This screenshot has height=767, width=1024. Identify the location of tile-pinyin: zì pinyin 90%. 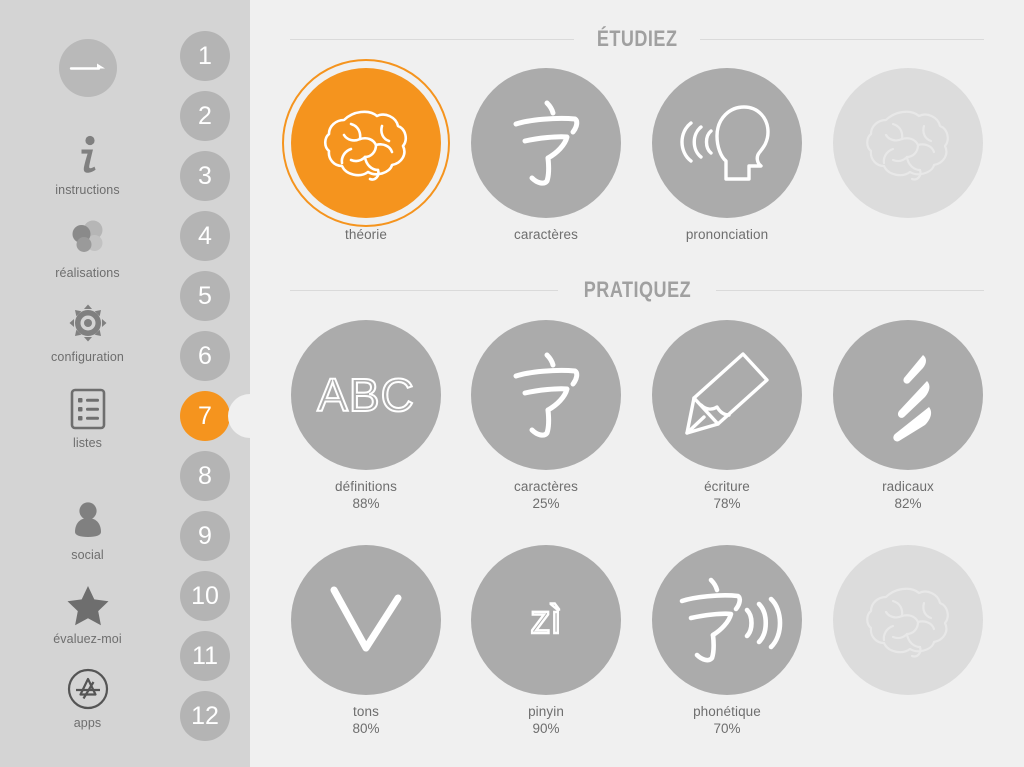
(546, 640).